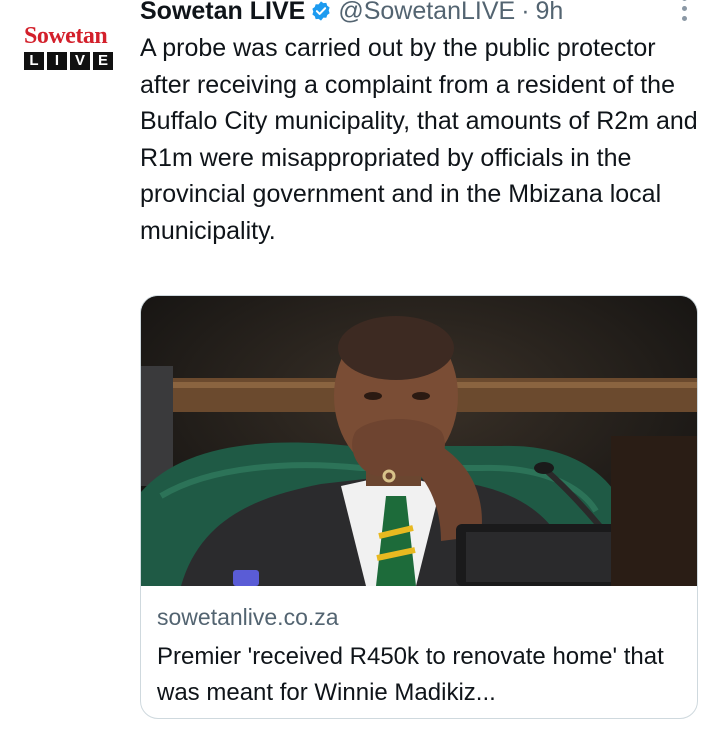 The image size is (720, 738). Describe the element at coordinates (68, 61) in the screenshot. I see `avatar-logo-live: L I V E` at that location.